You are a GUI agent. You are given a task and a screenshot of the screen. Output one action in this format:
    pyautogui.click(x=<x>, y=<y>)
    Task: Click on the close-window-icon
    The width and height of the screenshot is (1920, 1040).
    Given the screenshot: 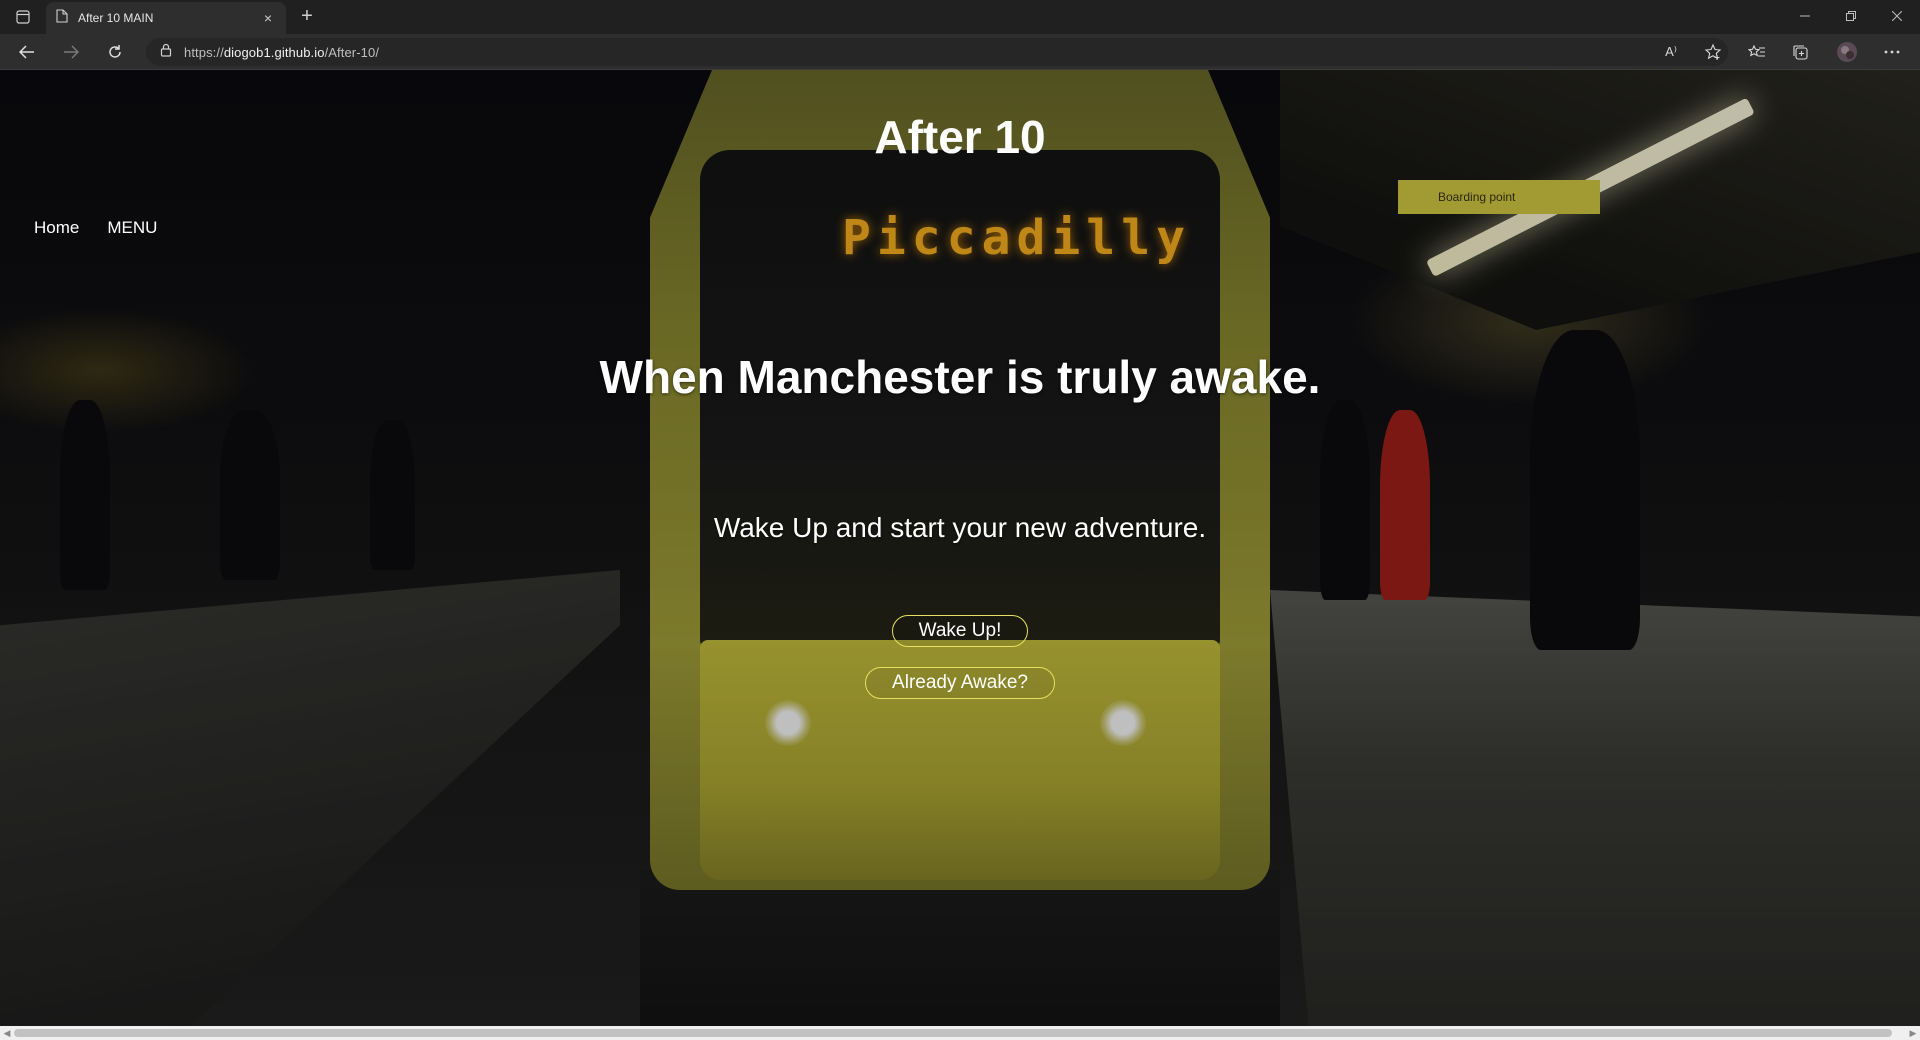 What is the action you would take?
    pyautogui.click(x=1897, y=16)
    